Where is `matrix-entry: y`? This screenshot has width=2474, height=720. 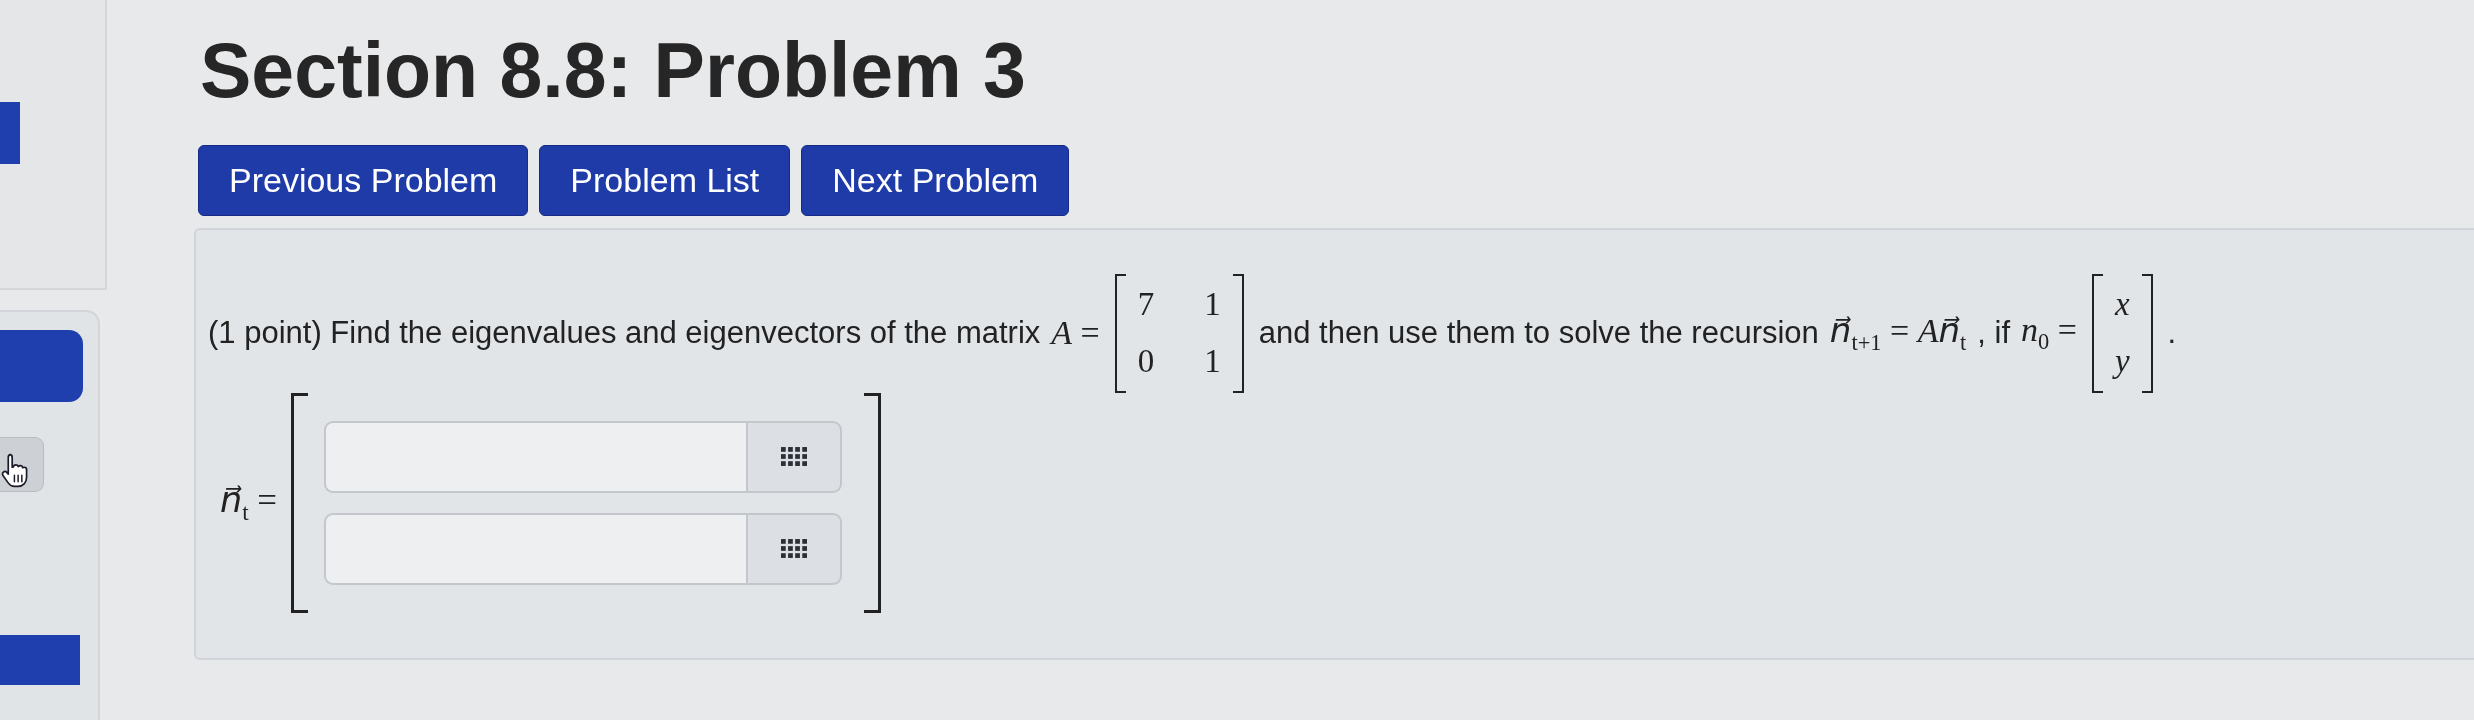
matrix-entry: y is located at coordinates (2122, 362).